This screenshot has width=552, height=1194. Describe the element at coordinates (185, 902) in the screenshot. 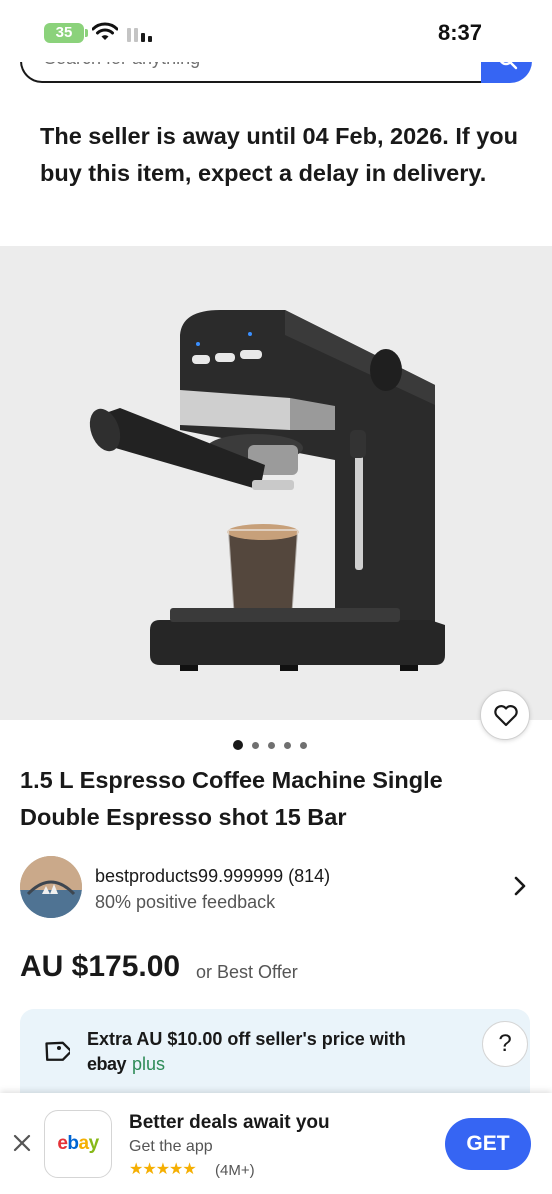

I see `seller-feedback: 80% positive feedback` at that location.